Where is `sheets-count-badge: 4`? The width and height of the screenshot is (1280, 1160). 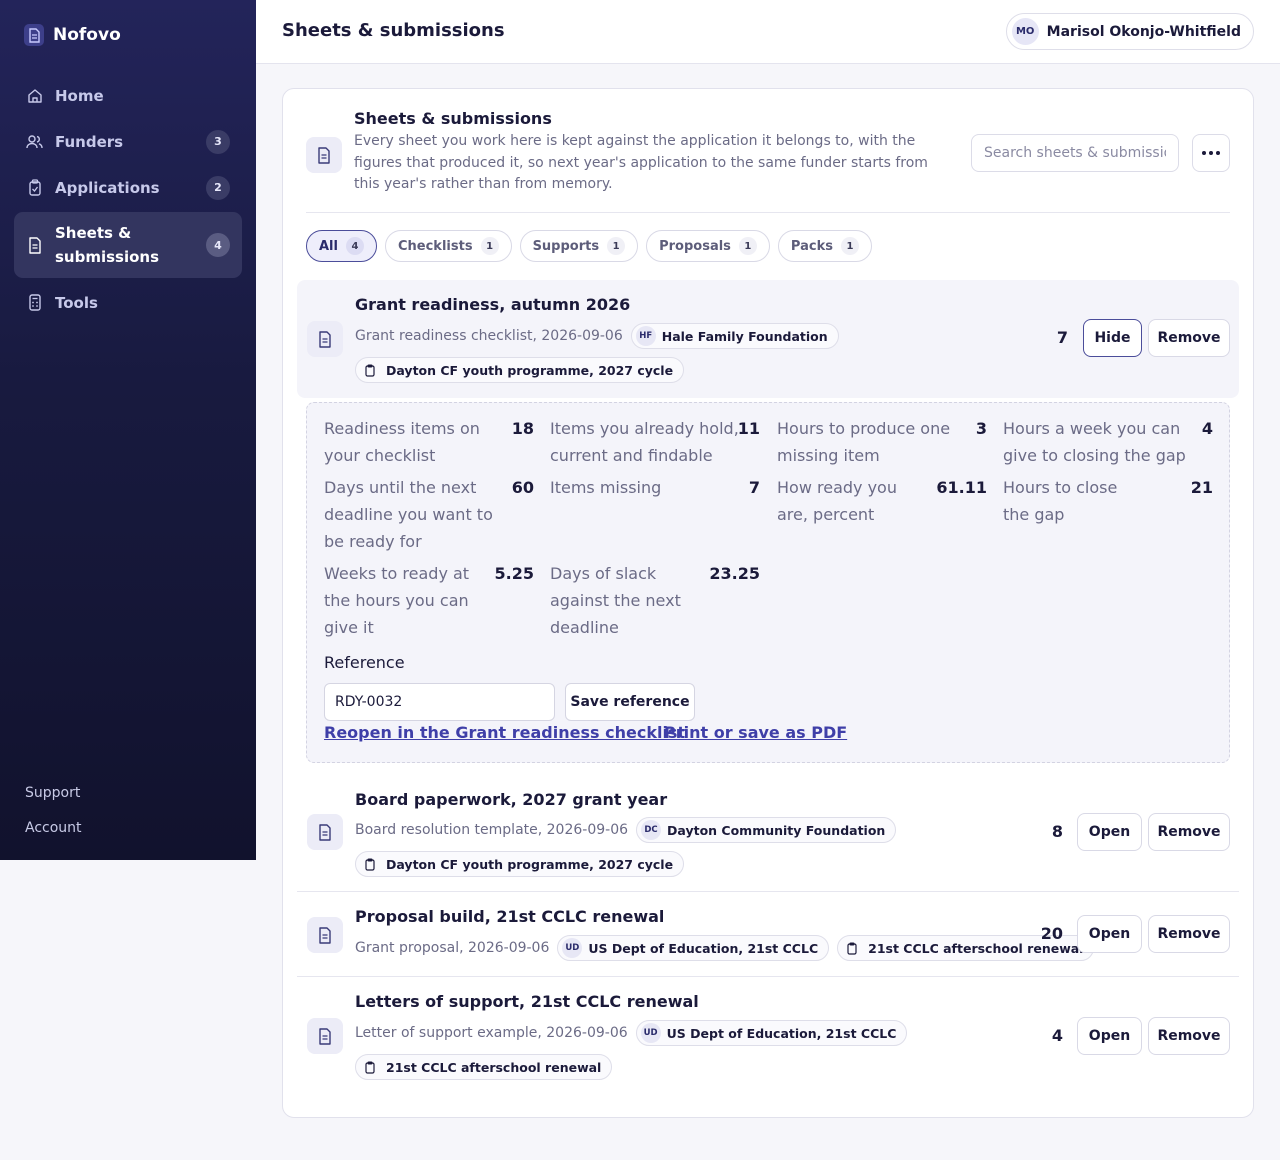
sheets-count-badge: 4 is located at coordinates (218, 245).